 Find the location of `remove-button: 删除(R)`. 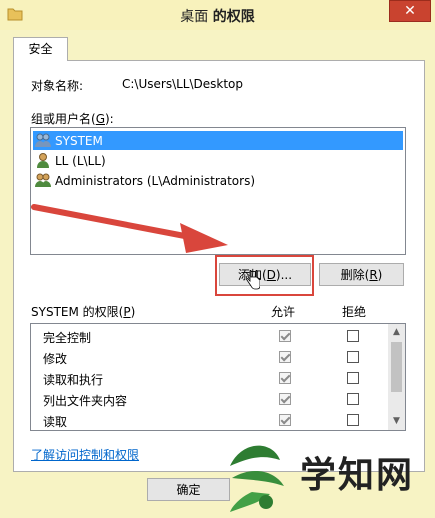

remove-button: 删除(R) is located at coordinates (361, 274).